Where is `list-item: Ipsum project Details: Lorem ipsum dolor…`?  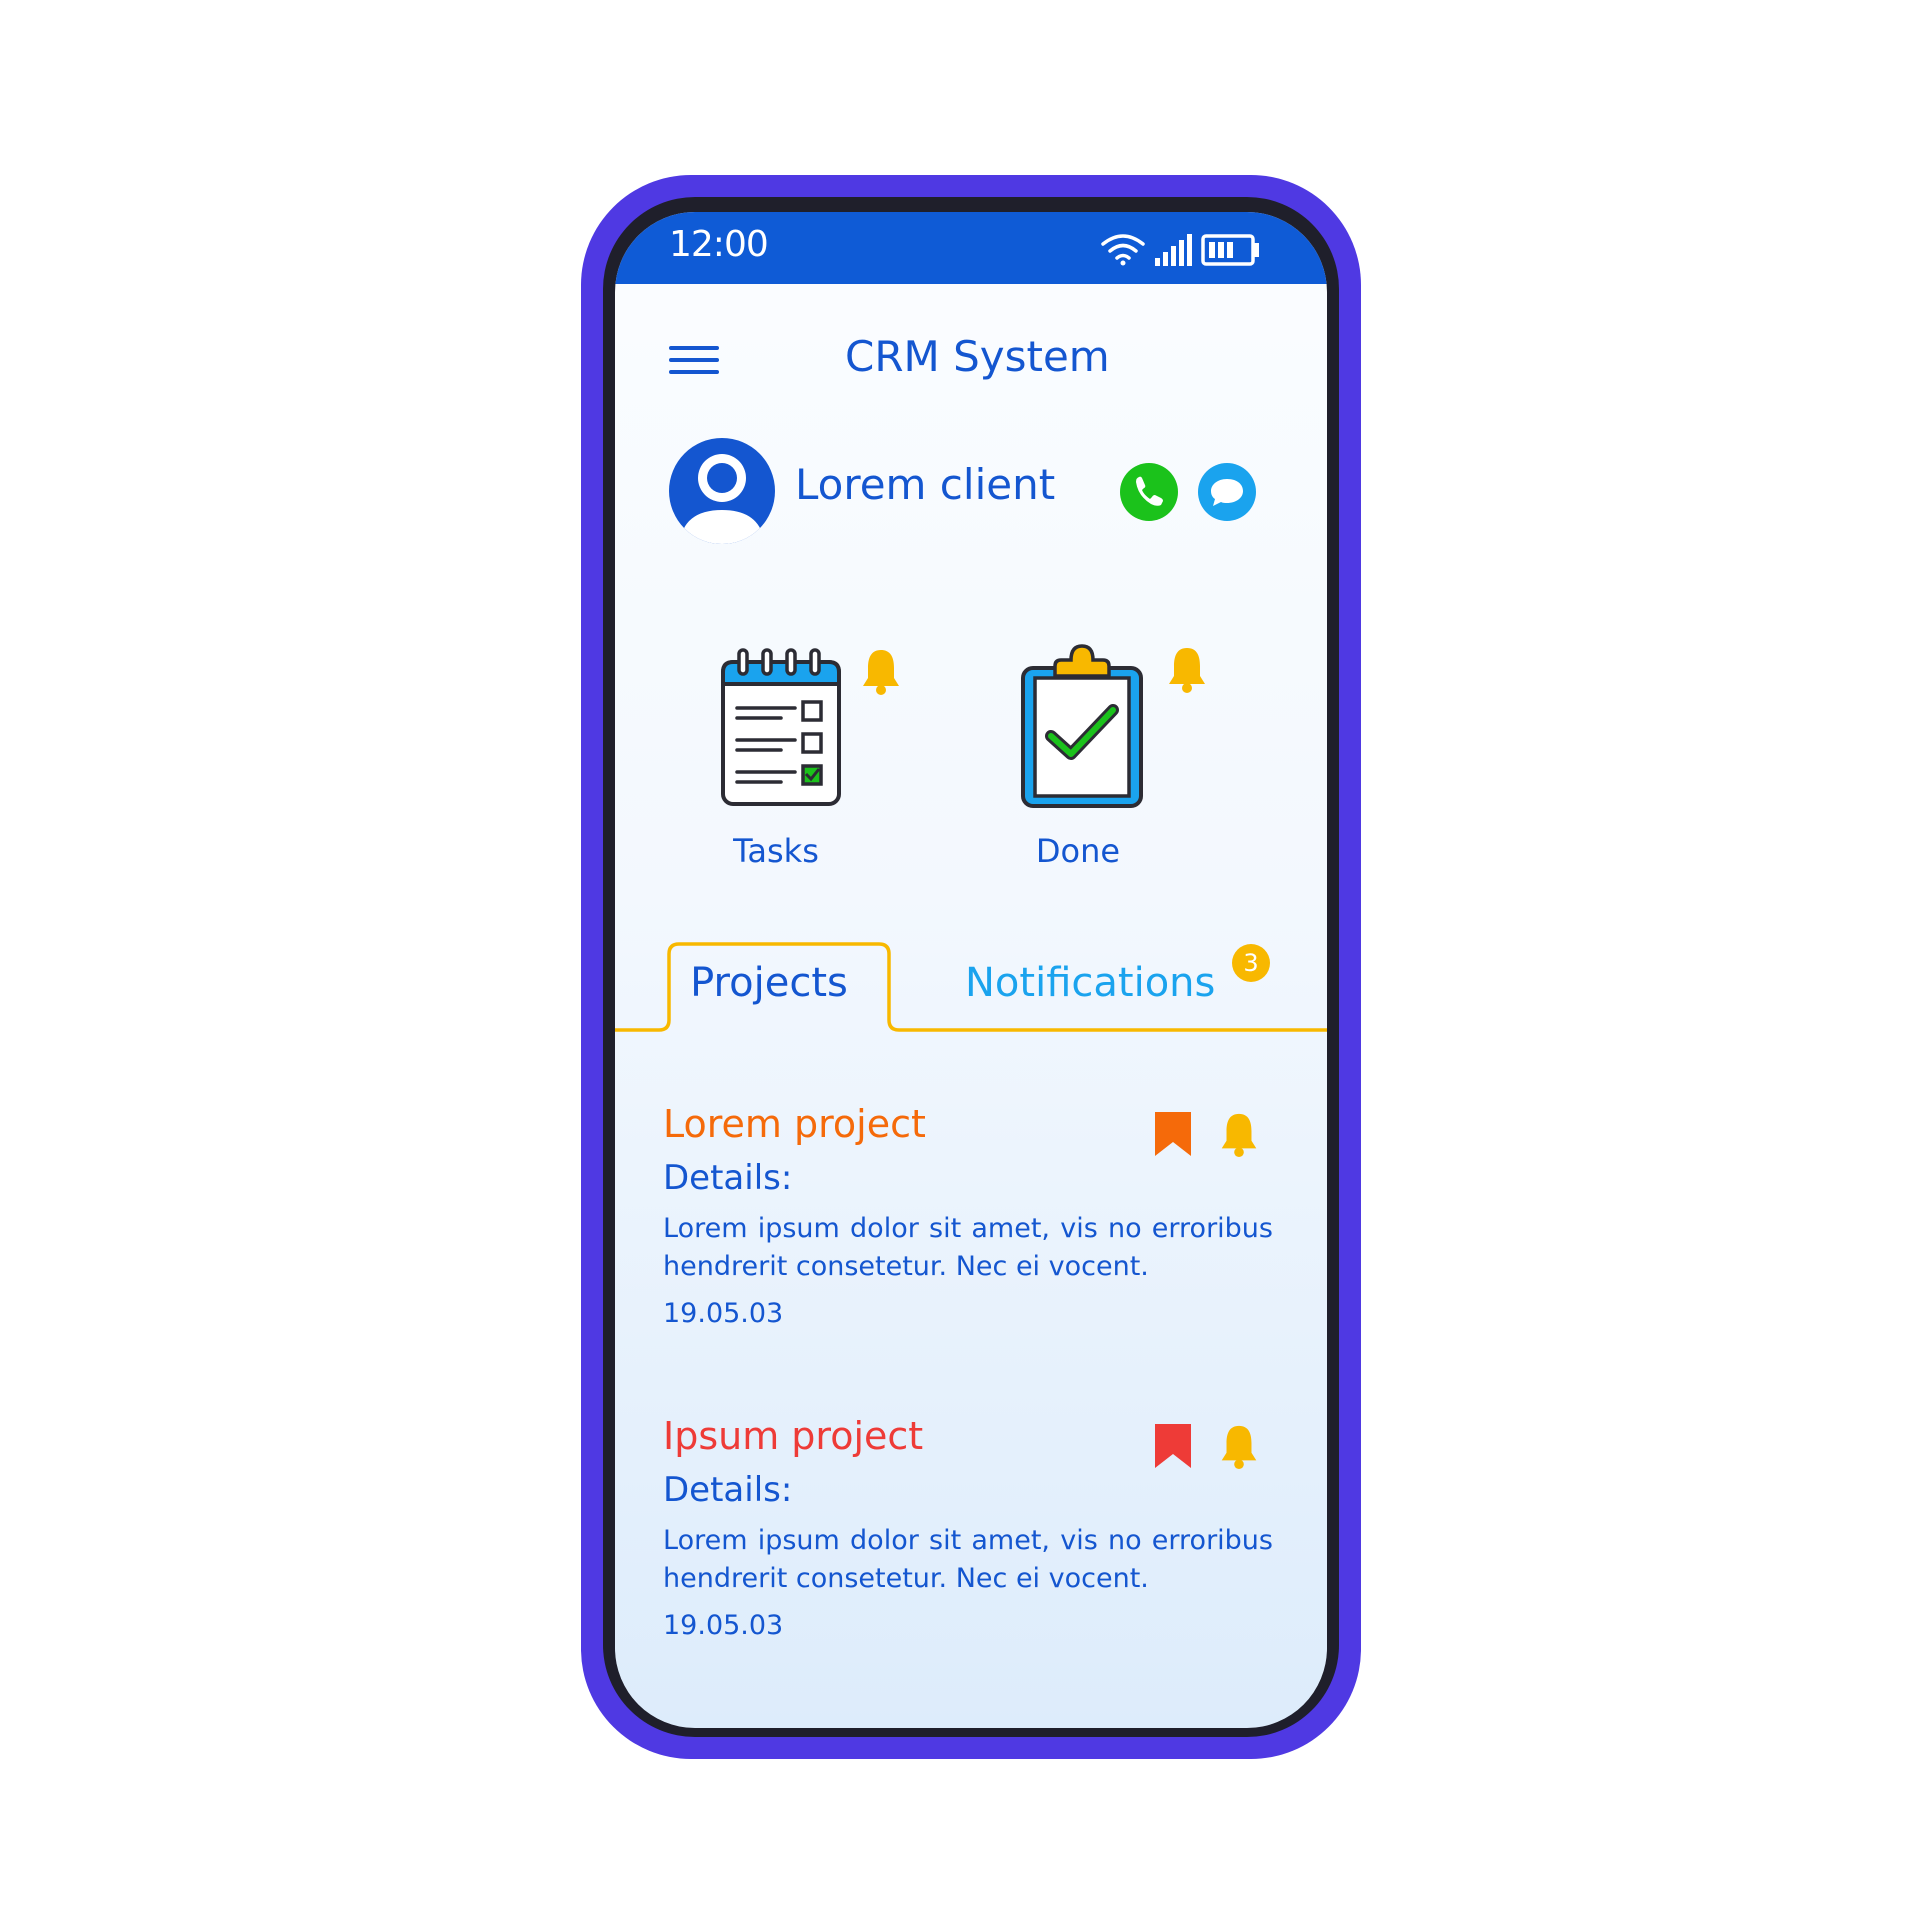 list-item: Ipsum project Details: Lorem ipsum dolor… is located at coordinates (973, 1534).